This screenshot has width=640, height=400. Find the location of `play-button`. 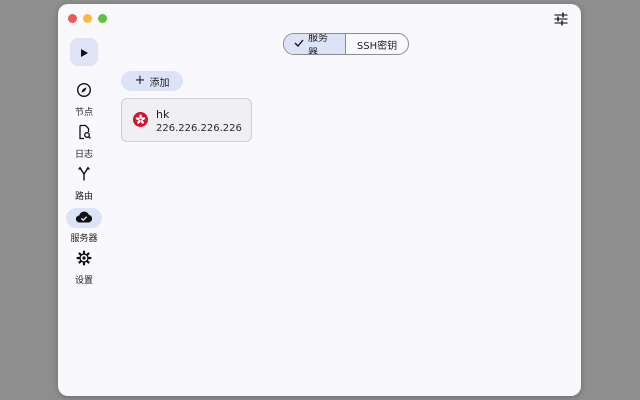

play-button is located at coordinates (84, 52).